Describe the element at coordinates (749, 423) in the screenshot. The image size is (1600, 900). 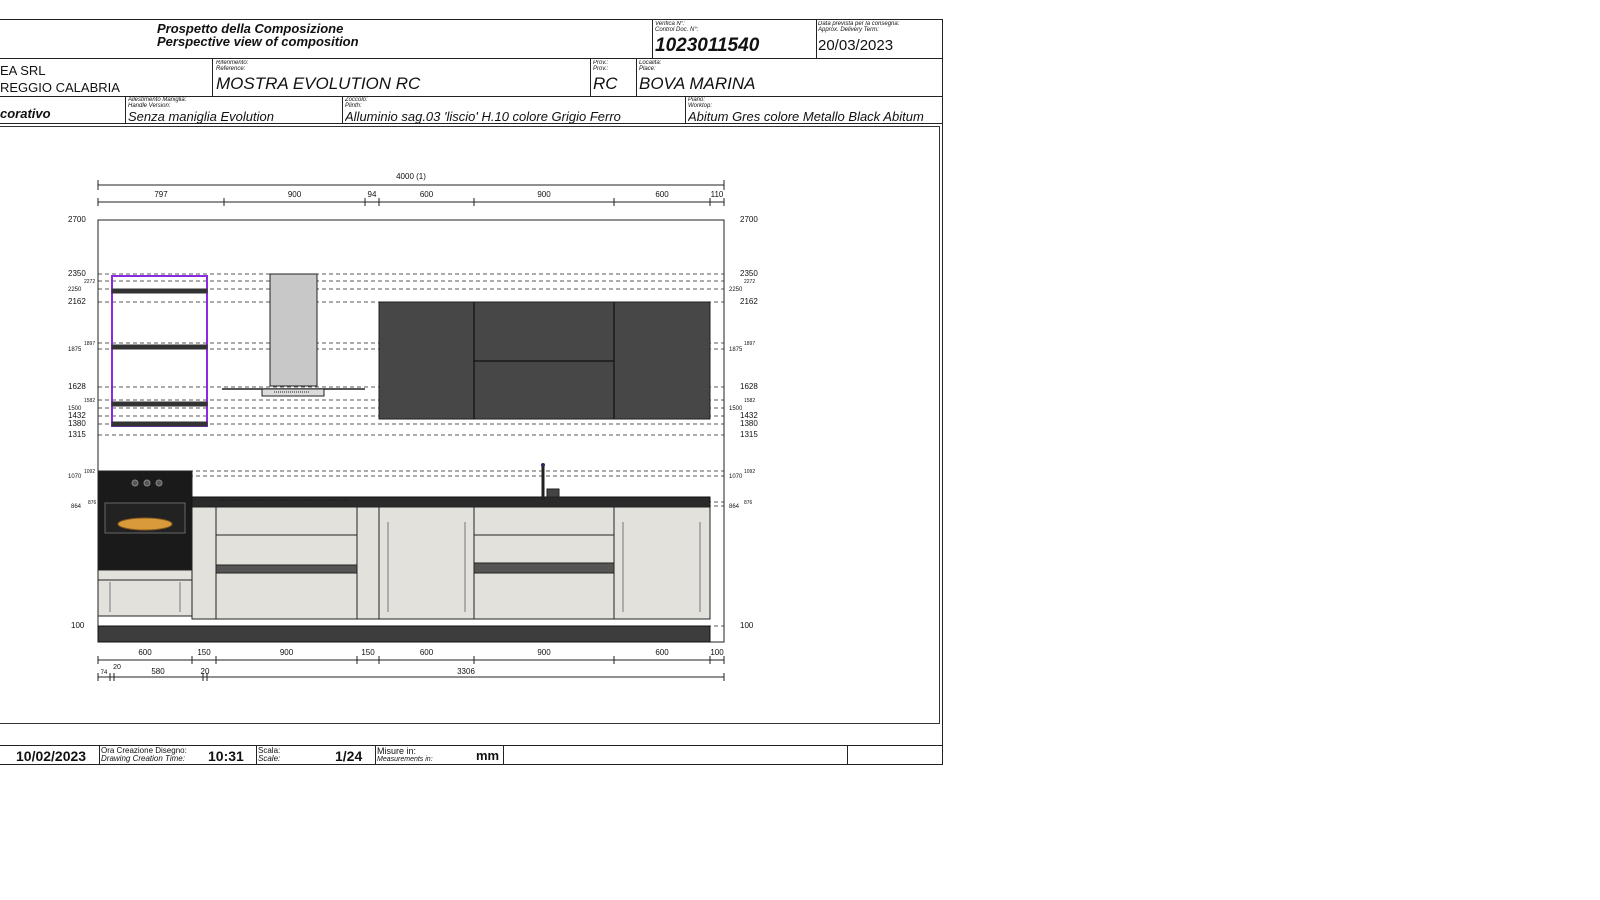
I see `right-level-label: 1380` at that location.